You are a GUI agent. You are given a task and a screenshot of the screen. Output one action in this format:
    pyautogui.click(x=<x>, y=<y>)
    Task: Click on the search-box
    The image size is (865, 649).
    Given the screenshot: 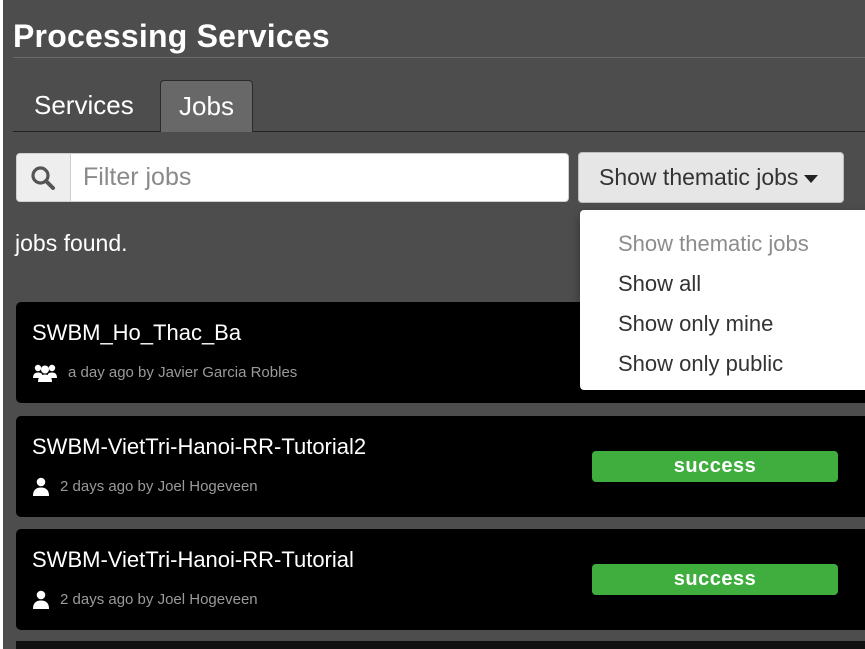 What is the action you would take?
    pyautogui.click(x=292, y=177)
    